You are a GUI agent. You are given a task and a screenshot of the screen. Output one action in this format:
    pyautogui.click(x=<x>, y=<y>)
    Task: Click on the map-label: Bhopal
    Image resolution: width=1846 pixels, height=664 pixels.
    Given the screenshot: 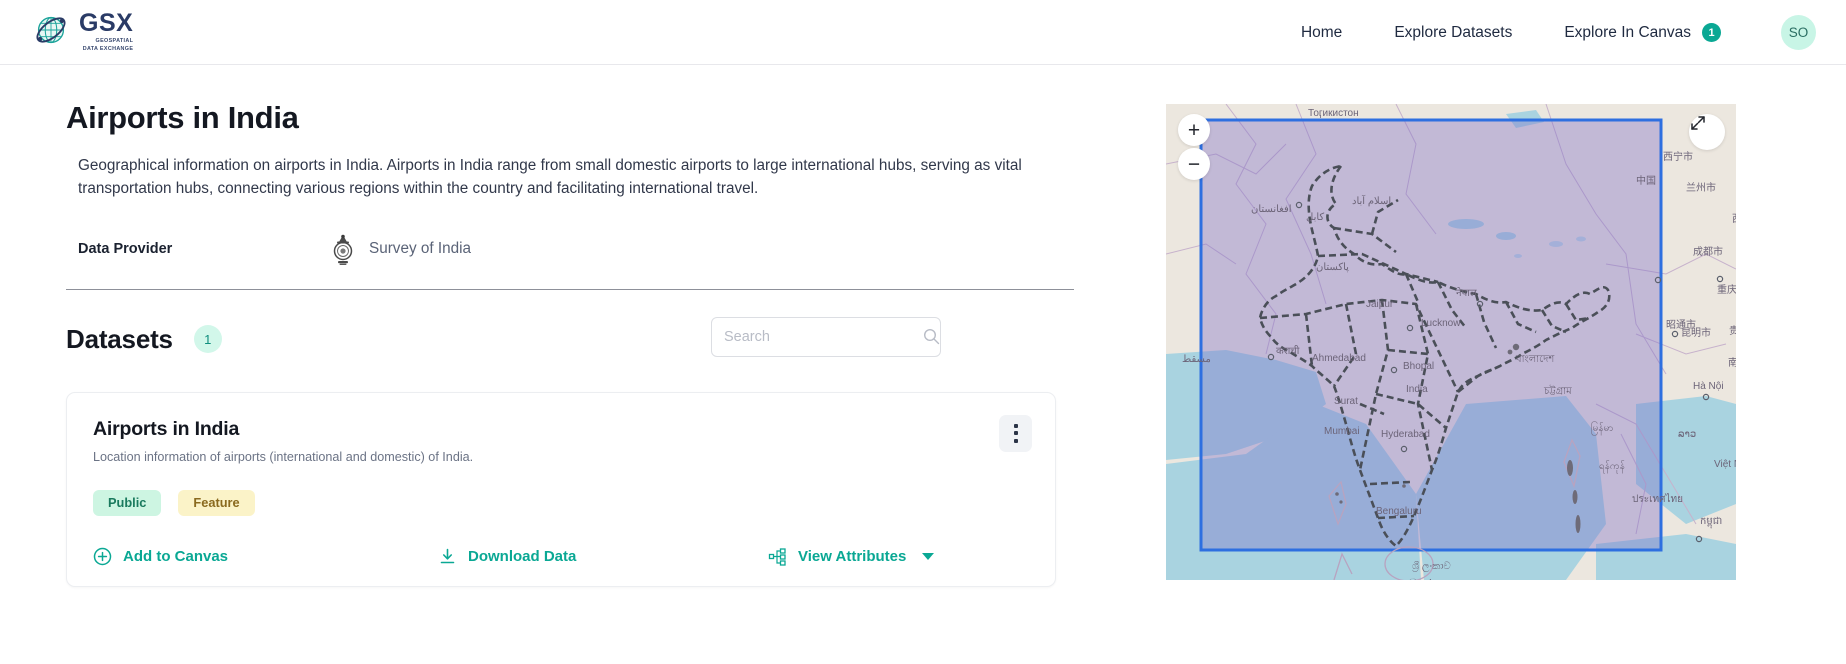 What is the action you would take?
    pyautogui.click(x=1418, y=366)
    